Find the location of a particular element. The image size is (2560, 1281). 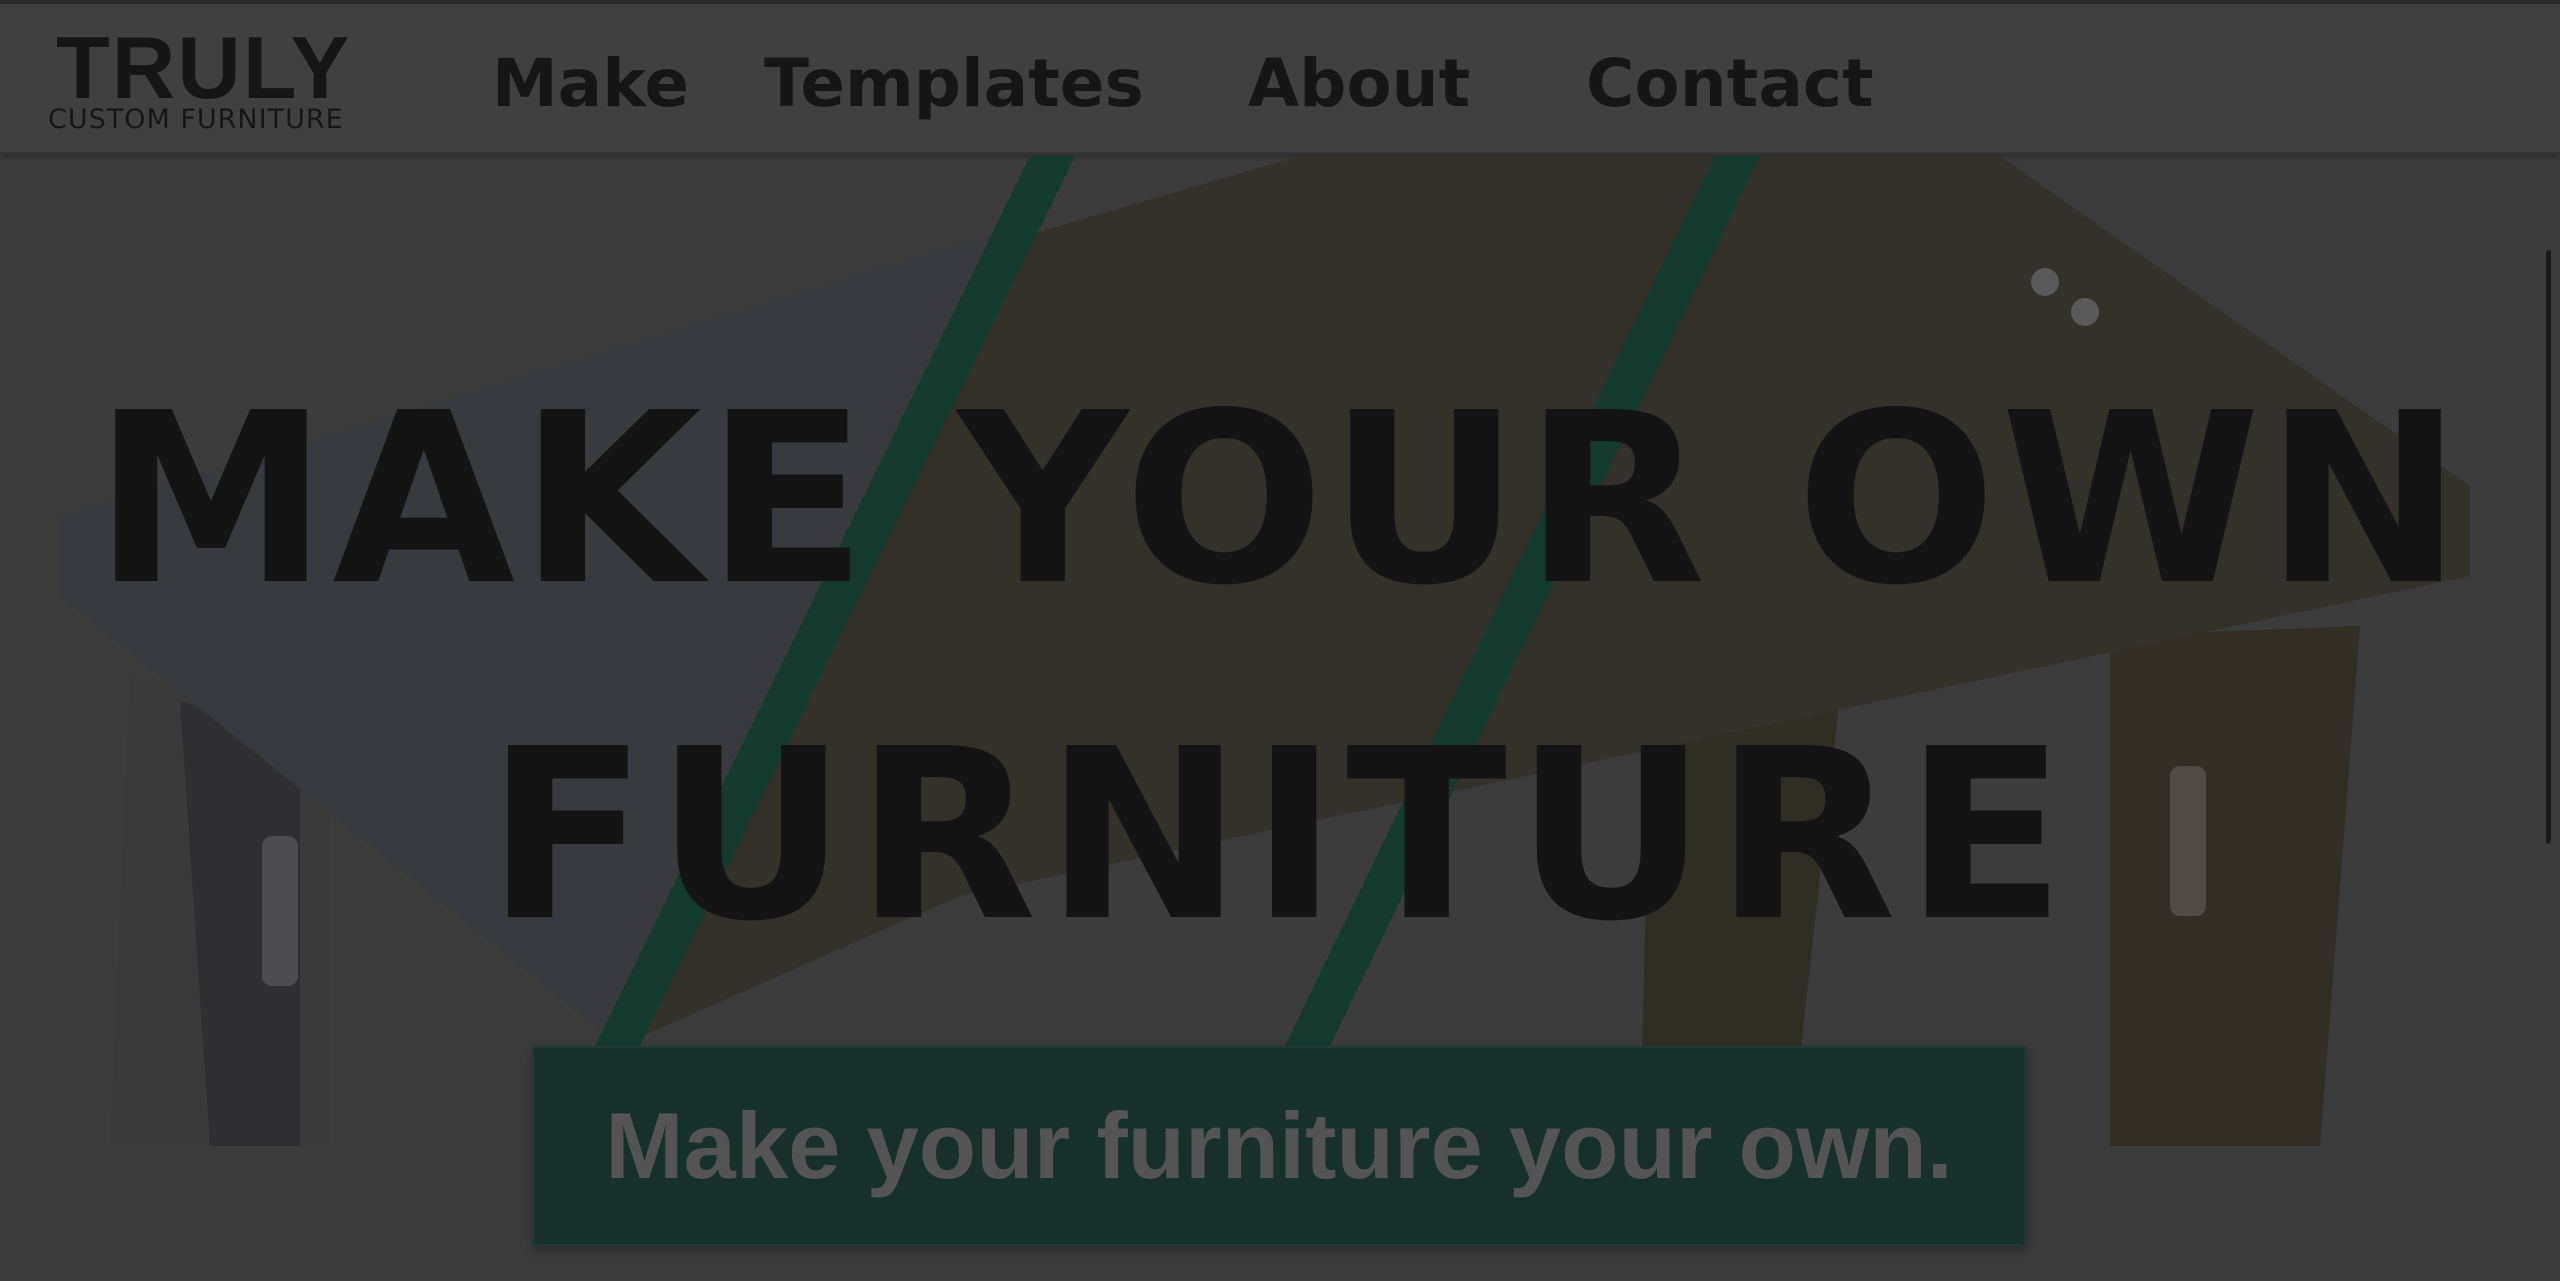

hero-cta-banner: Make your furniture your own. is located at coordinates (1279, 1146).